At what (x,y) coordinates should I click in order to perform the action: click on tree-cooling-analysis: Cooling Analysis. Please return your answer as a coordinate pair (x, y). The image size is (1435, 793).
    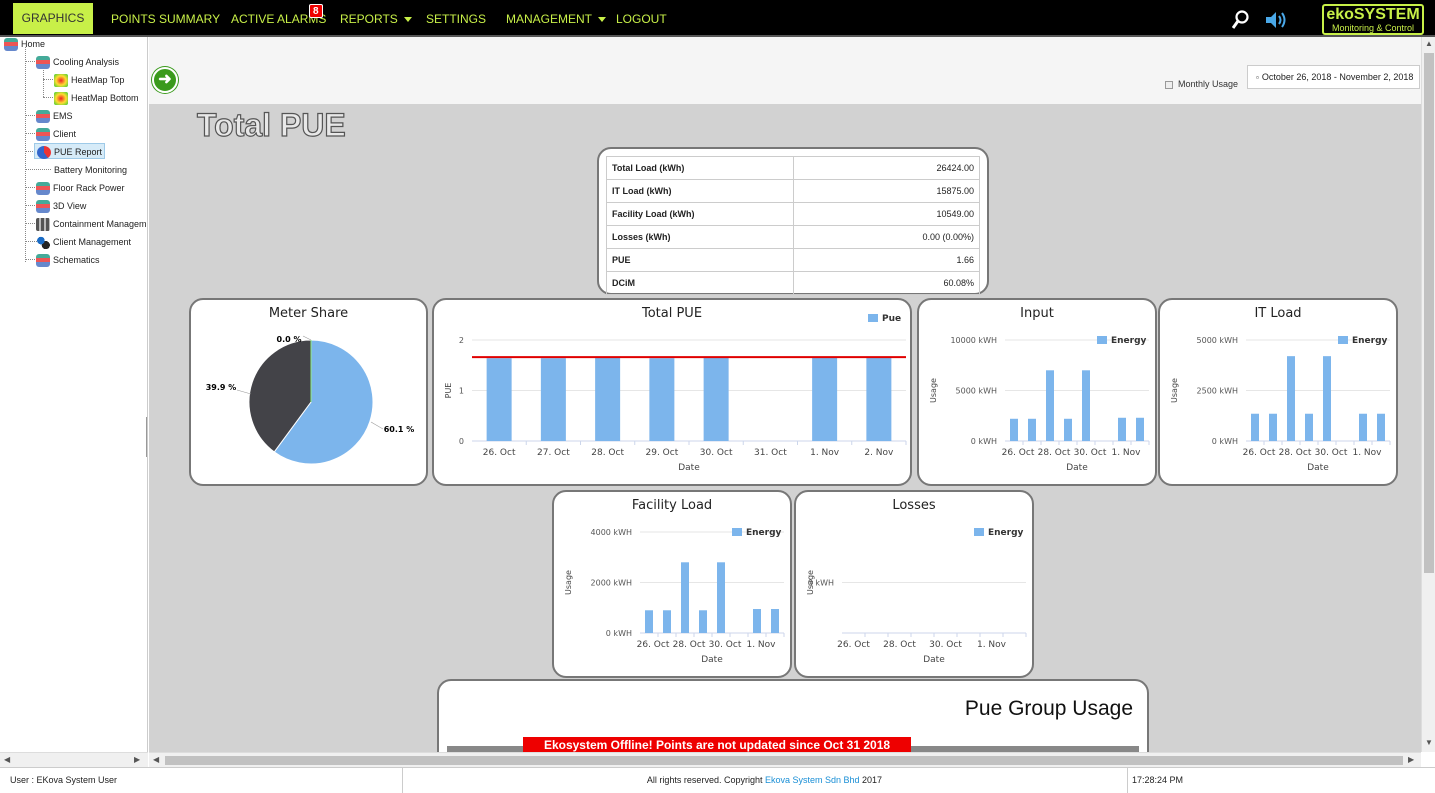
    Looking at the image, I should click on (77, 62).